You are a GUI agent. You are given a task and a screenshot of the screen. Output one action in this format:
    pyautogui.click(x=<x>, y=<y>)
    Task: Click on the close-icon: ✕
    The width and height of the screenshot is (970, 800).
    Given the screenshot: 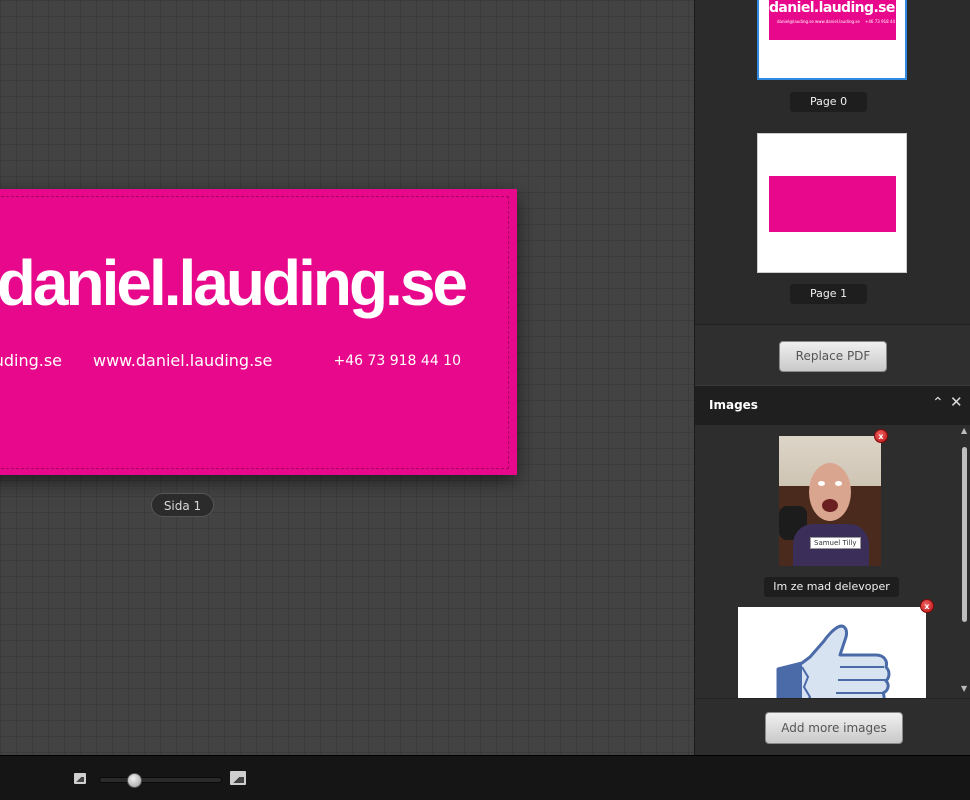 What is the action you would take?
    pyautogui.click(x=956, y=402)
    